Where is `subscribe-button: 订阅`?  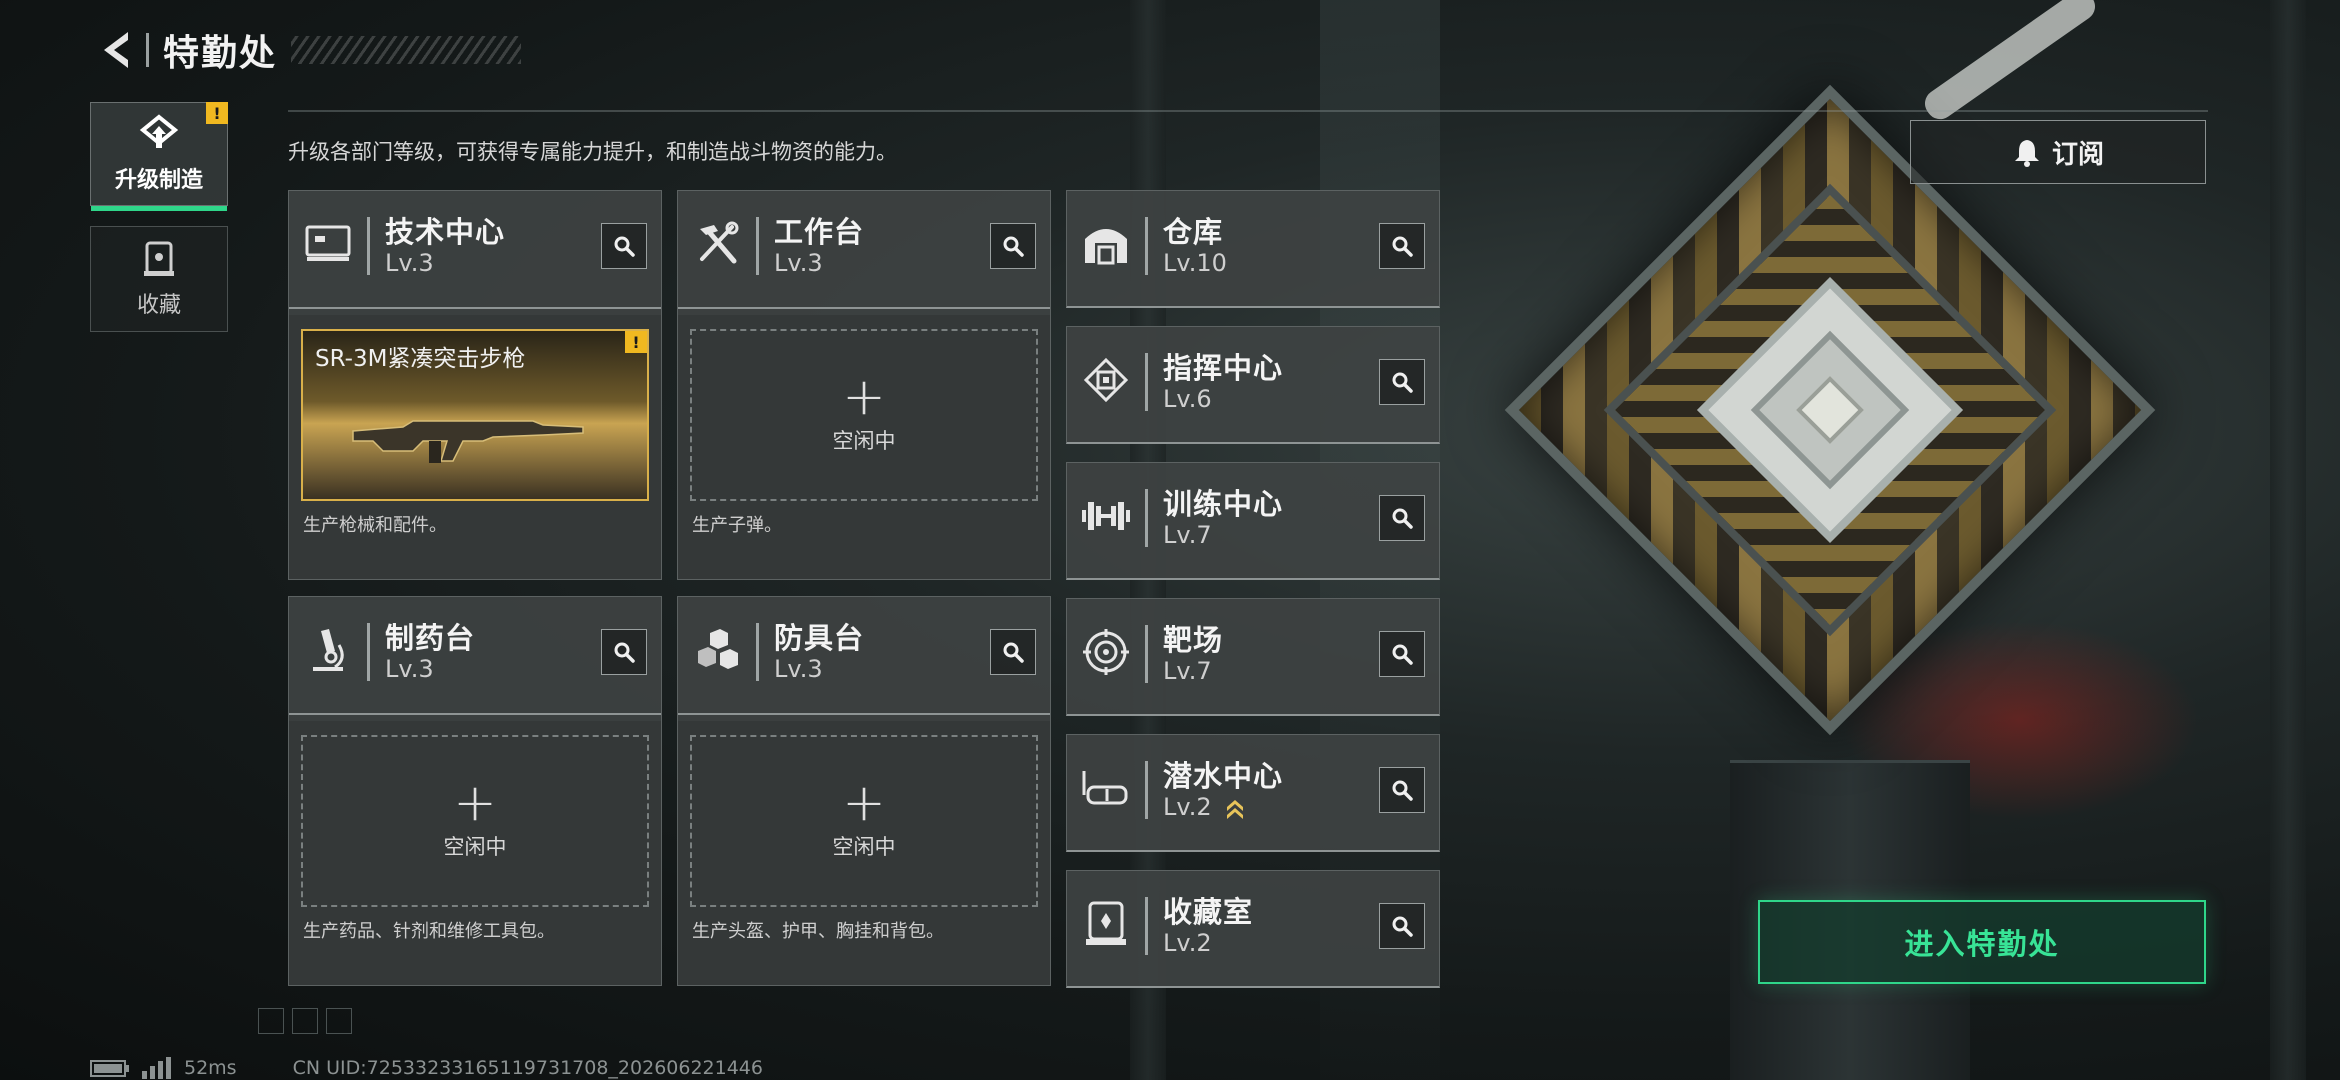
subscribe-button: 订阅 is located at coordinates (2058, 152).